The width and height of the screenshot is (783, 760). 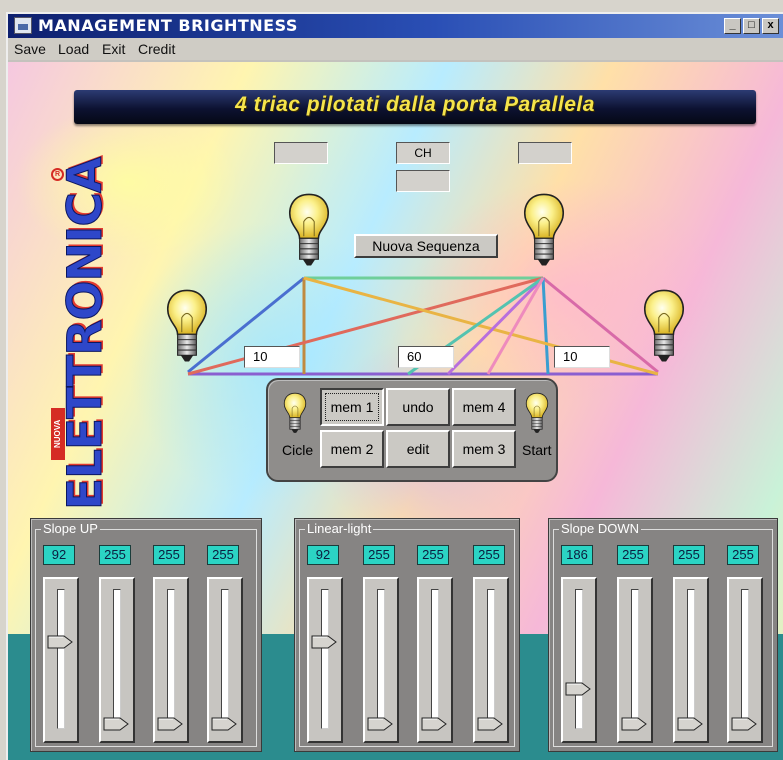 What do you see at coordinates (113, 49) in the screenshot?
I see `menu-exit: Exit` at bounding box center [113, 49].